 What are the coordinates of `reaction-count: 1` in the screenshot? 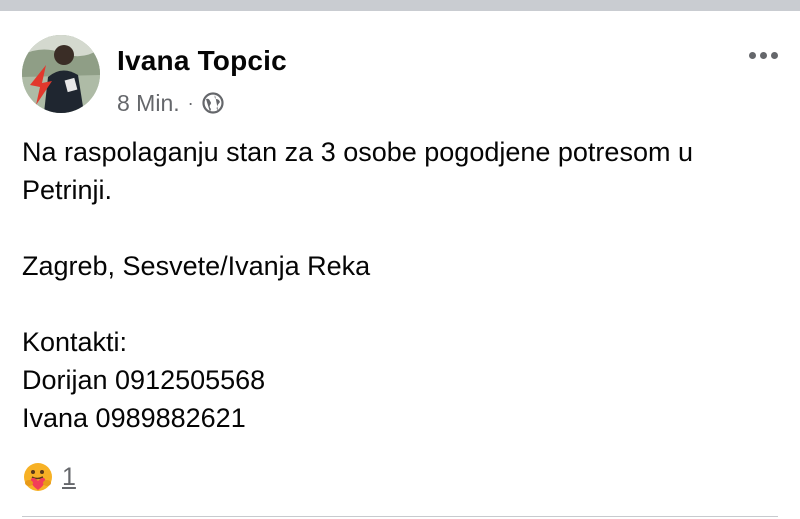 It's located at (69, 477).